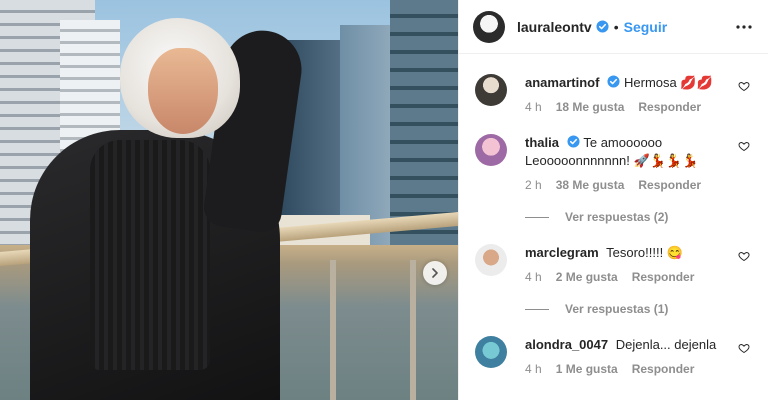 The height and width of the screenshot is (400, 768). Describe the element at coordinates (183, 91) in the screenshot. I see `person-face` at that location.